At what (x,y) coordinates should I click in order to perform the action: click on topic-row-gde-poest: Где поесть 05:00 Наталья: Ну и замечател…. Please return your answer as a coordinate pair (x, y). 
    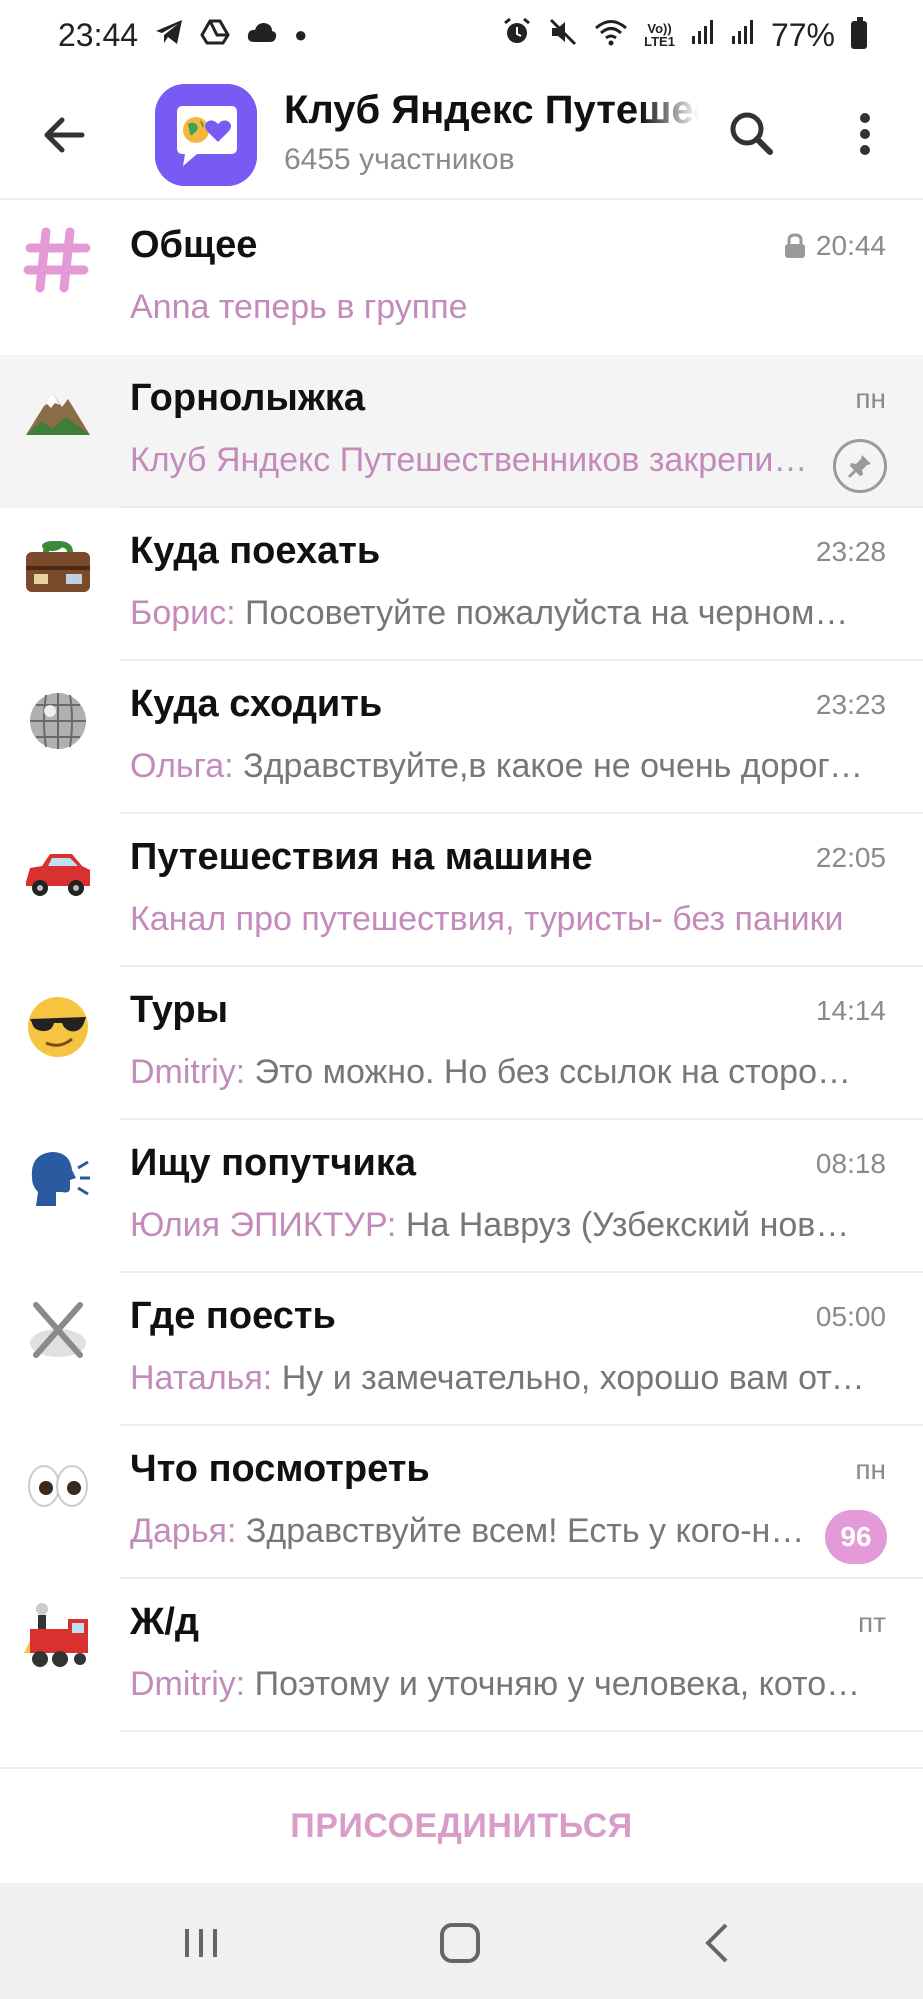
    Looking at the image, I should click on (461, 1349).